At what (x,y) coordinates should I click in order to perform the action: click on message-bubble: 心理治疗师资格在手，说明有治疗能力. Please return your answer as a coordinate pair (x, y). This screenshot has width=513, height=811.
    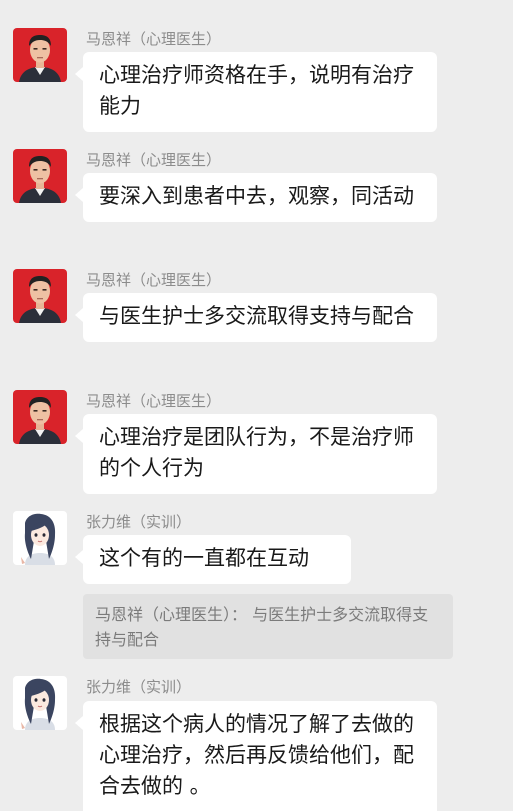
    Looking at the image, I should click on (256, 92).